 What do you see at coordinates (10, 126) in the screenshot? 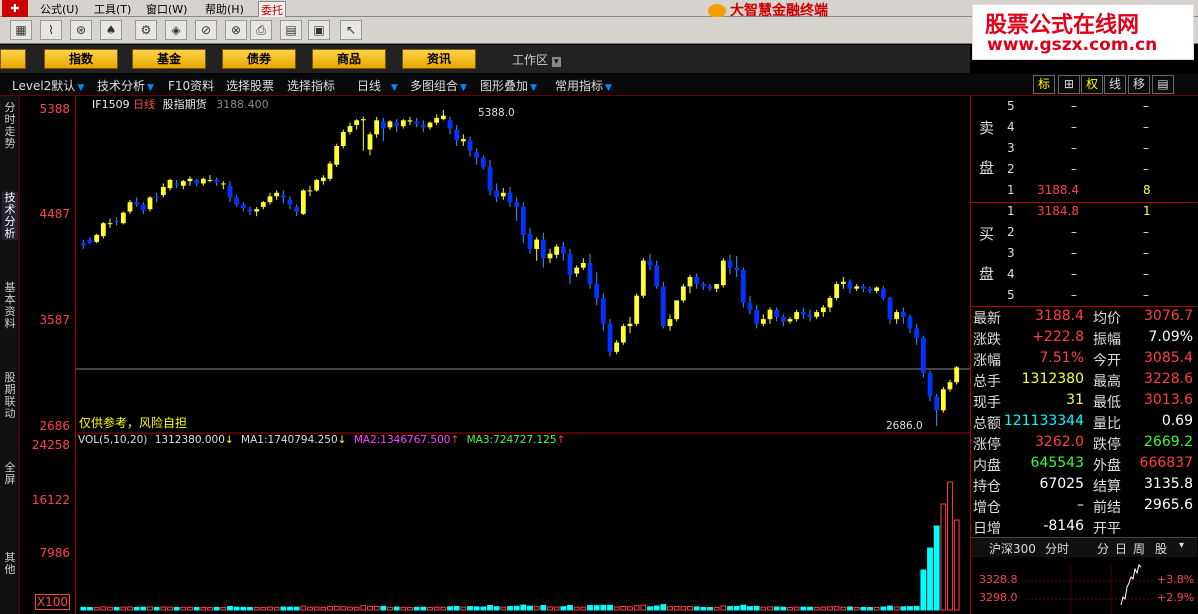
I see `left-tab-intraday: 分时走势` at bounding box center [10, 126].